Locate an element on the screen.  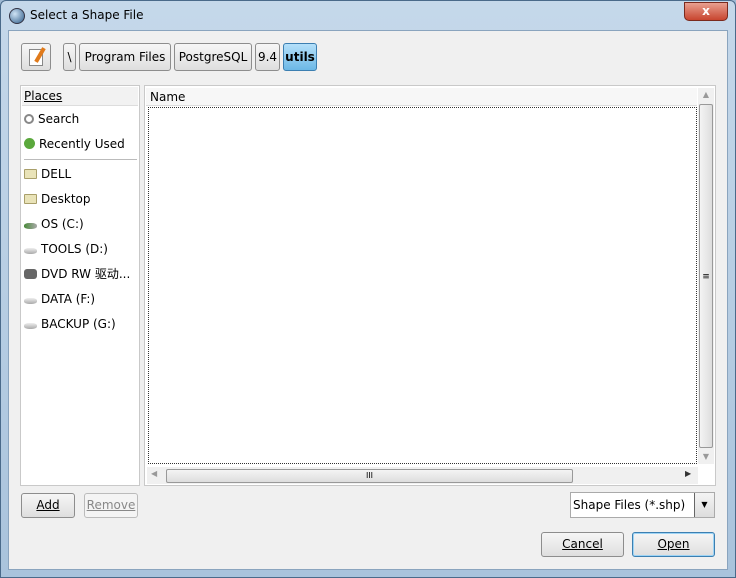
path-postgresql: PostgreSQL is located at coordinates (213, 57).